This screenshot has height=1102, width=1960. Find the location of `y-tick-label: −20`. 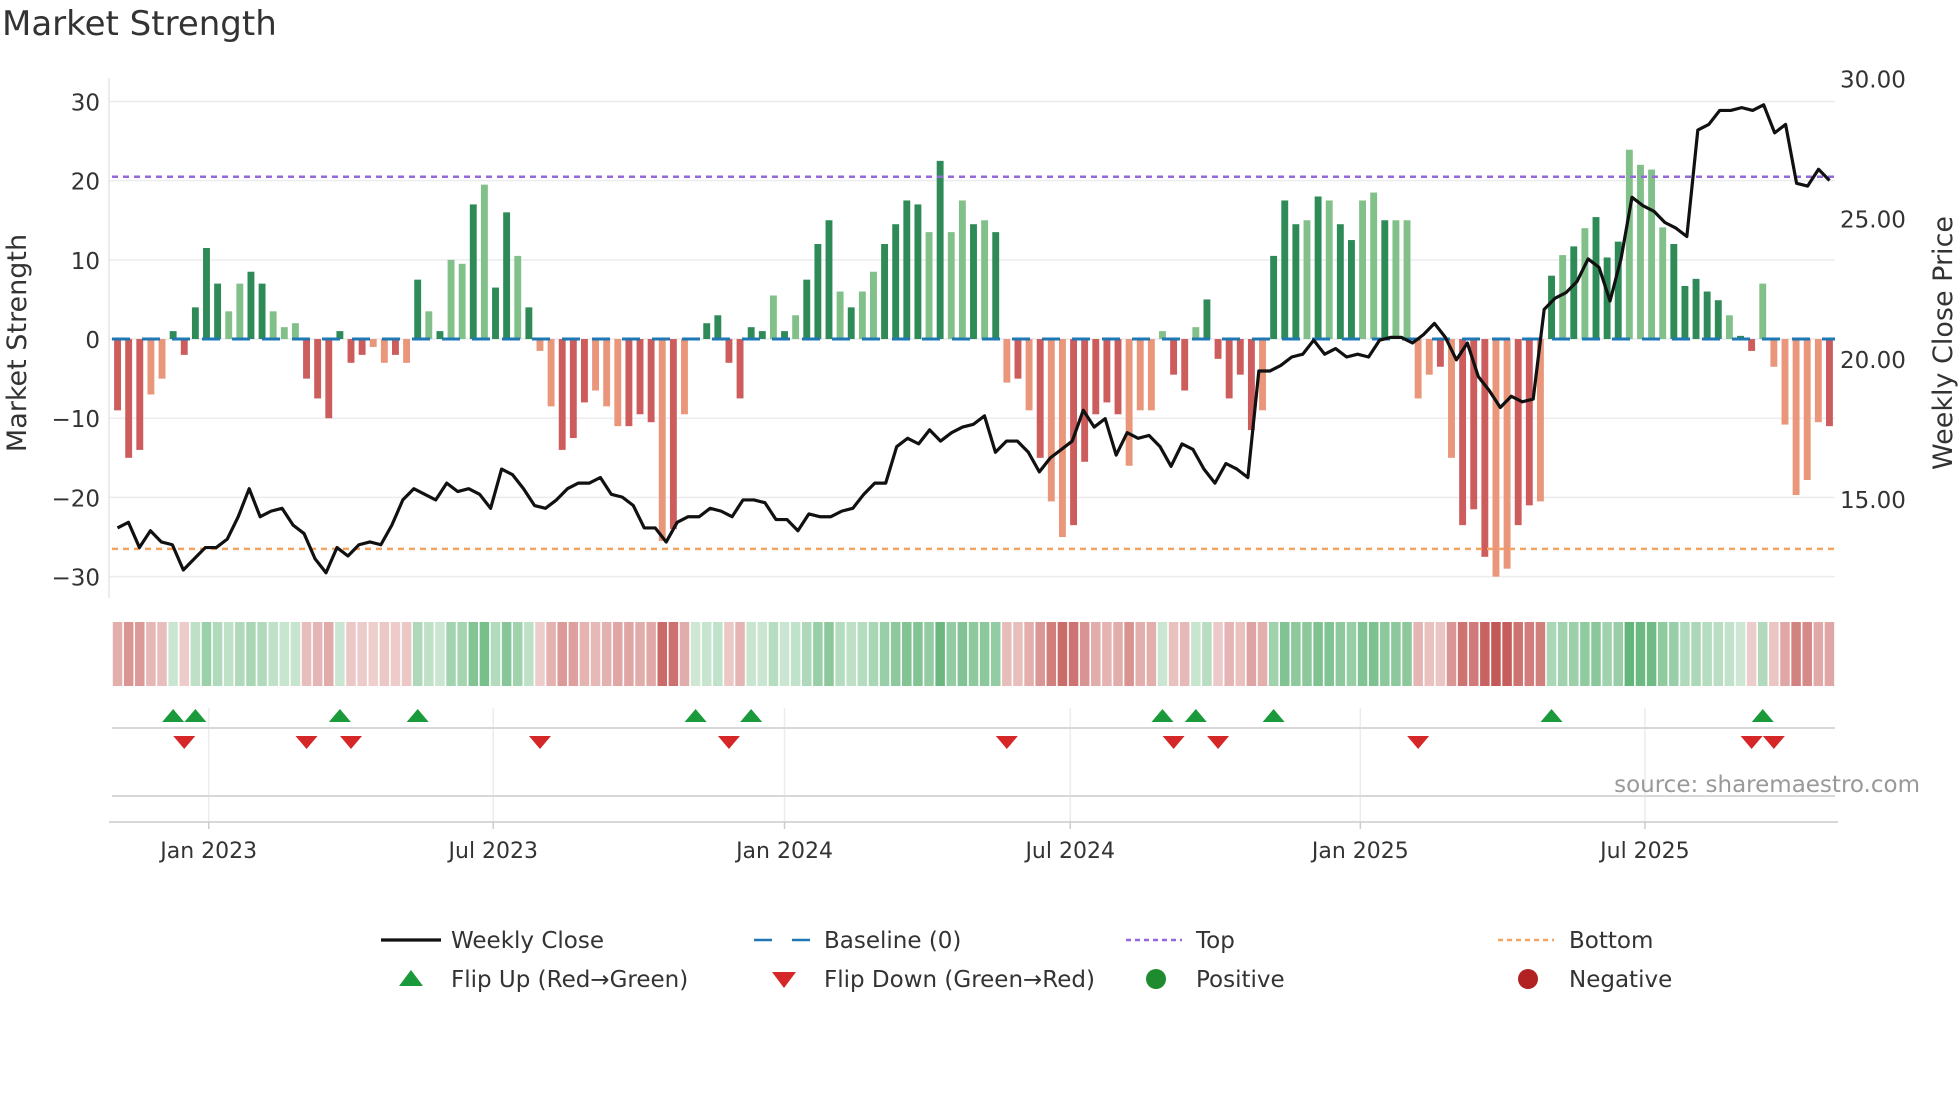

y-tick-label: −20 is located at coordinates (75, 499).